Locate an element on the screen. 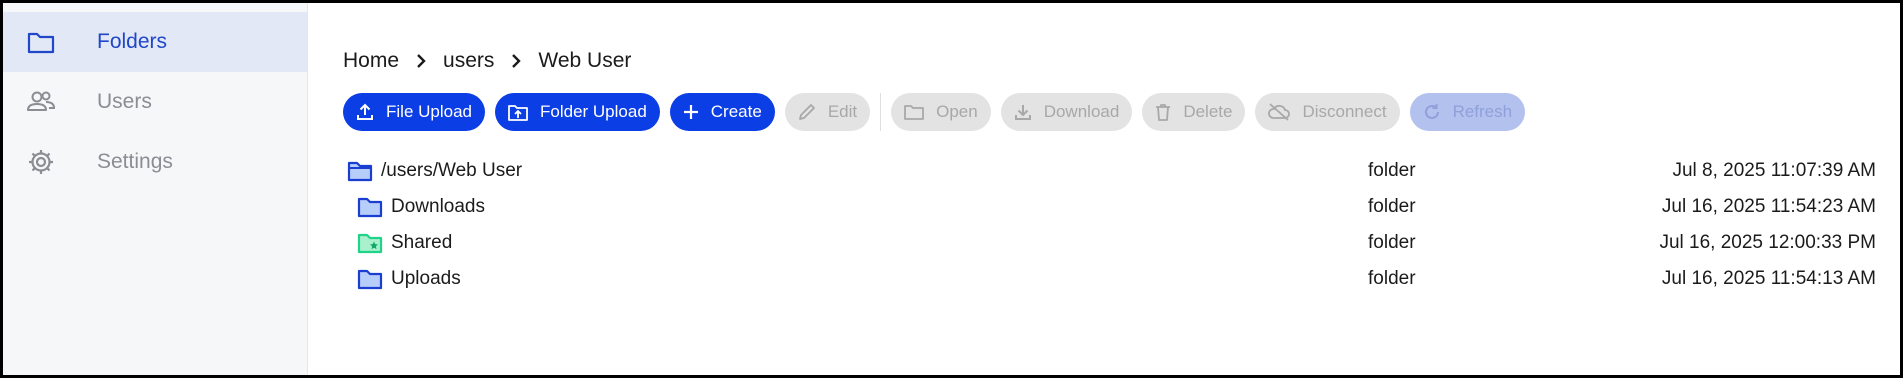 Image resolution: width=1903 pixels, height=378 pixels. file-name: Shared is located at coordinates (422, 242).